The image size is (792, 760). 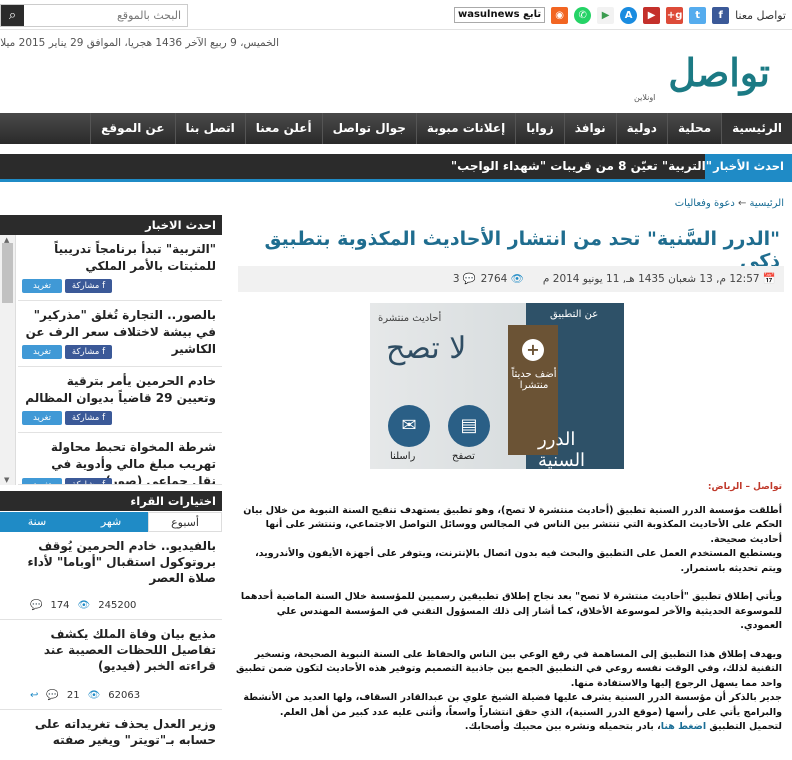 I want to click on image-add-hadith: أضف حديثاً منتشرا, so click(x=534, y=380).